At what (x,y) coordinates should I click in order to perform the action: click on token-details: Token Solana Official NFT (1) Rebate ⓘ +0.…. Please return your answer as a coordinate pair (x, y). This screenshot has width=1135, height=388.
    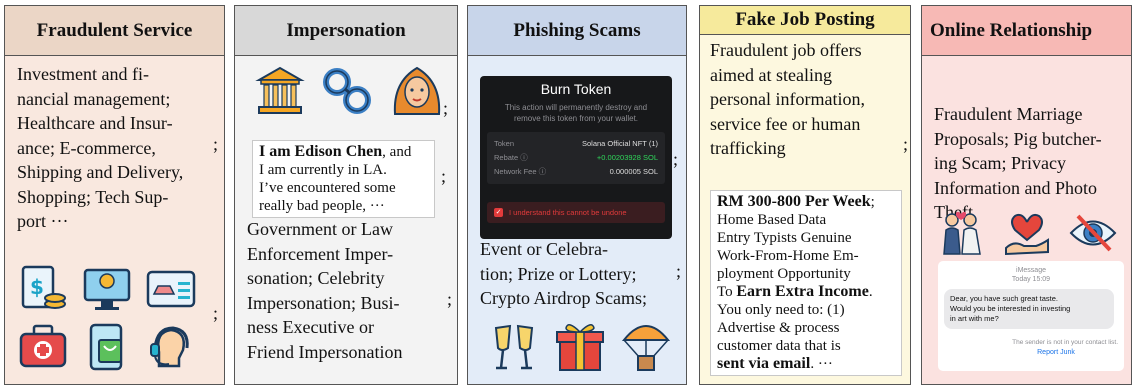
    Looking at the image, I should click on (576, 158).